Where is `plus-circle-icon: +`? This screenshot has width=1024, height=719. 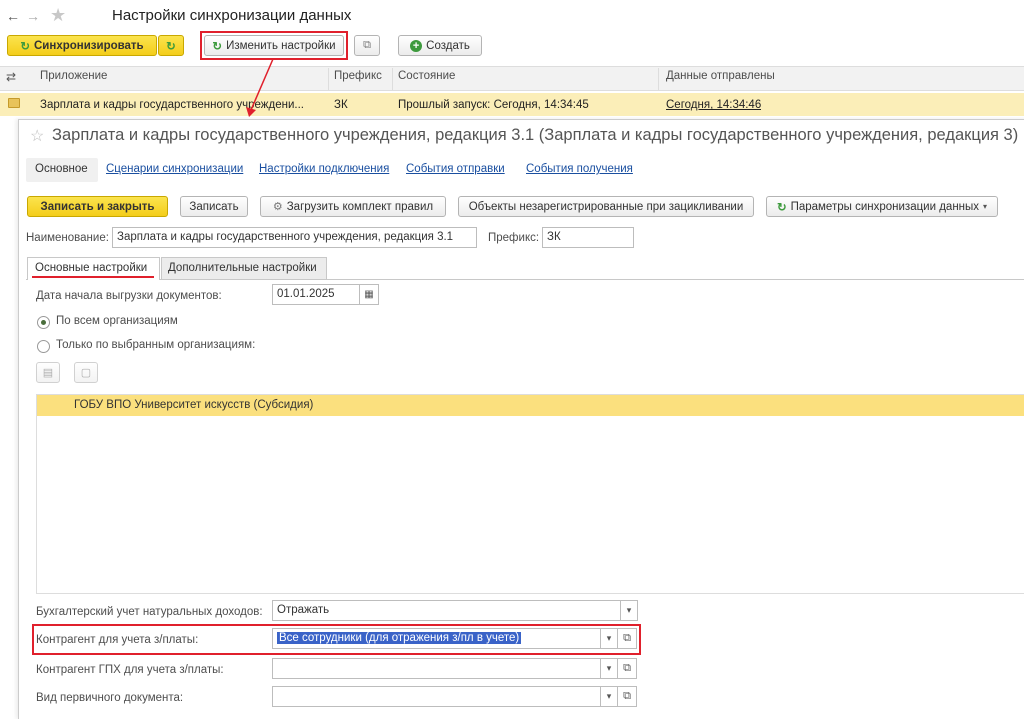
plus-circle-icon: + is located at coordinates (416, 45).